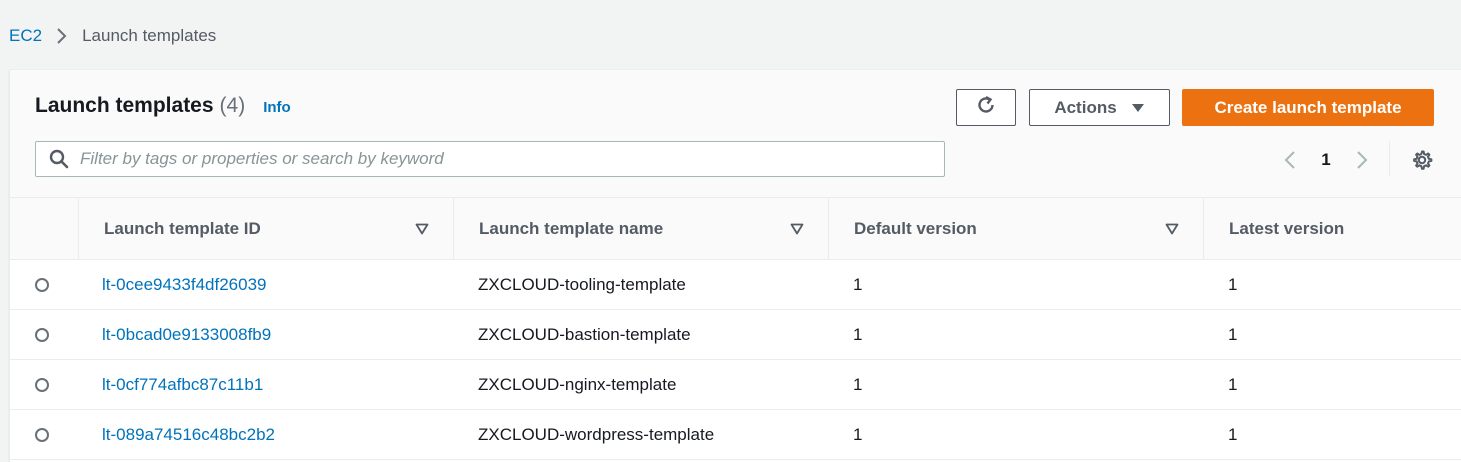 The width and height of the screenshot is (1461, 462). I want to click on info-link: Info, so click(277, 107).